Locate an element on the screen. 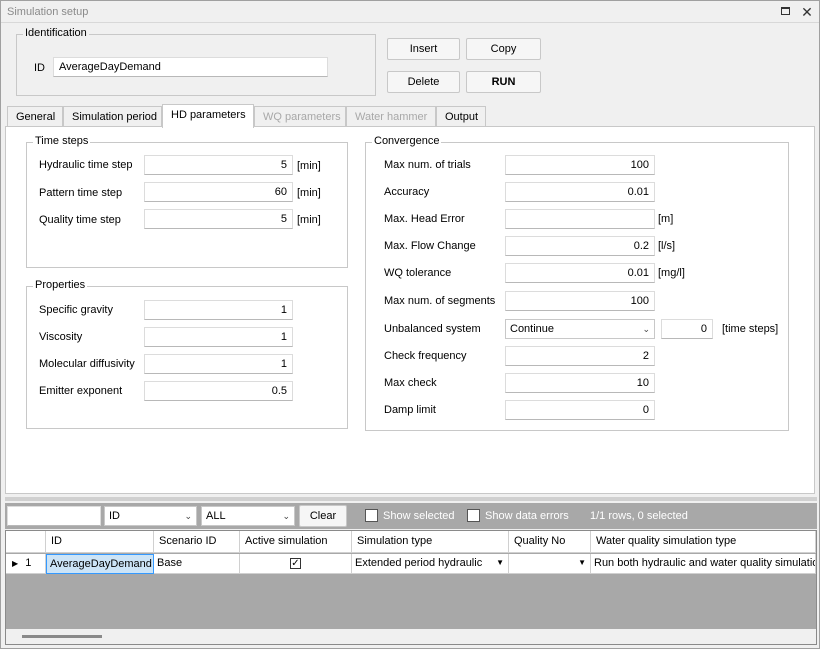  table-cell-scenario: Base is located at coordinates (197, 564).